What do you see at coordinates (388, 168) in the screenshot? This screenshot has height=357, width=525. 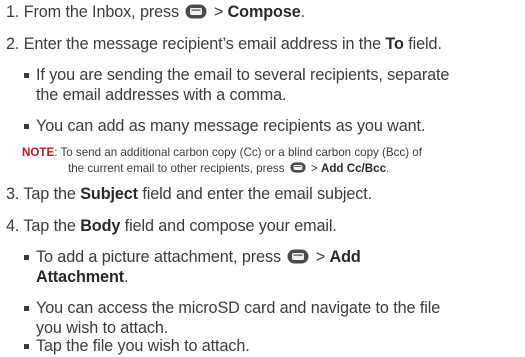 I see `note-end: .` at bounding box center [388, 168].